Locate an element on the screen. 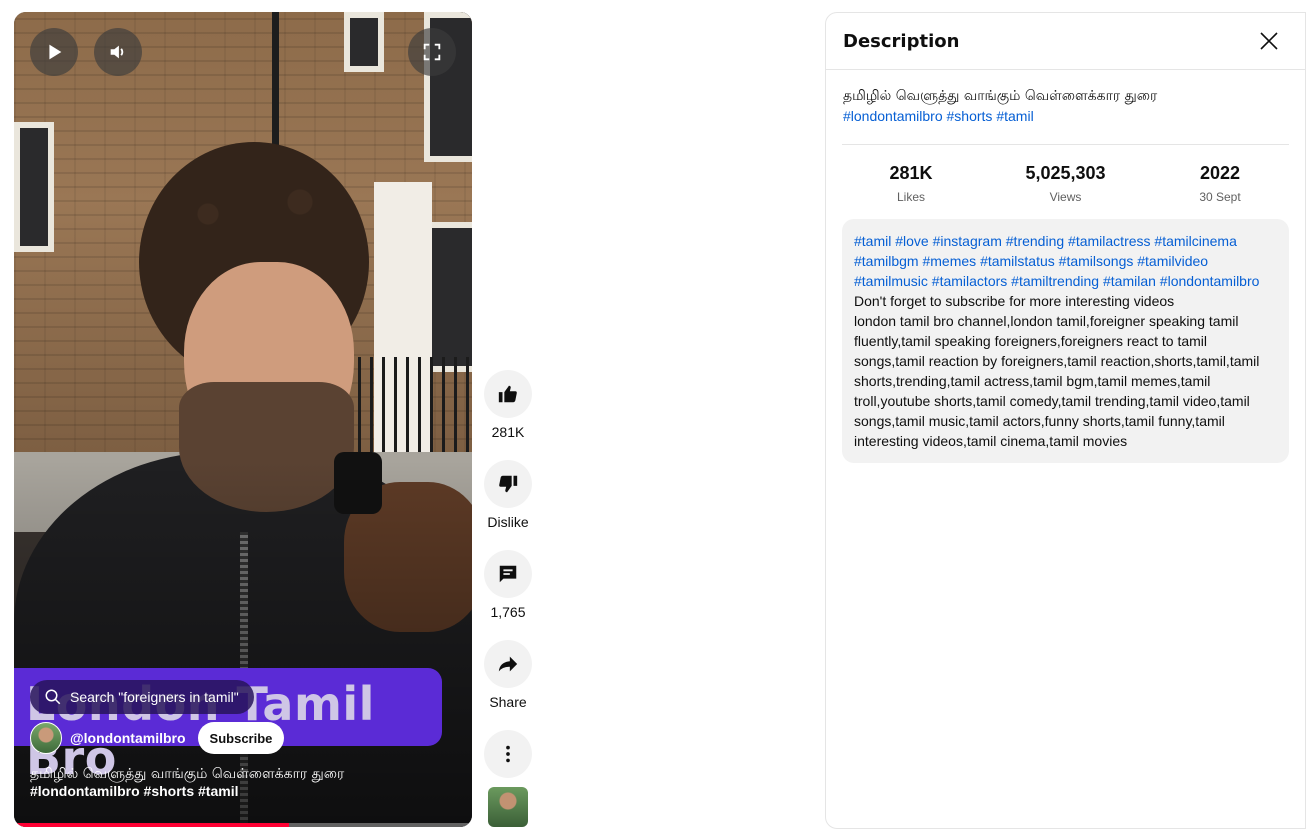 Image resolution: width=1306 pixels, height=835 pixels. hashtag-link: #tamilcinema is located at coordinates (1195, 241).